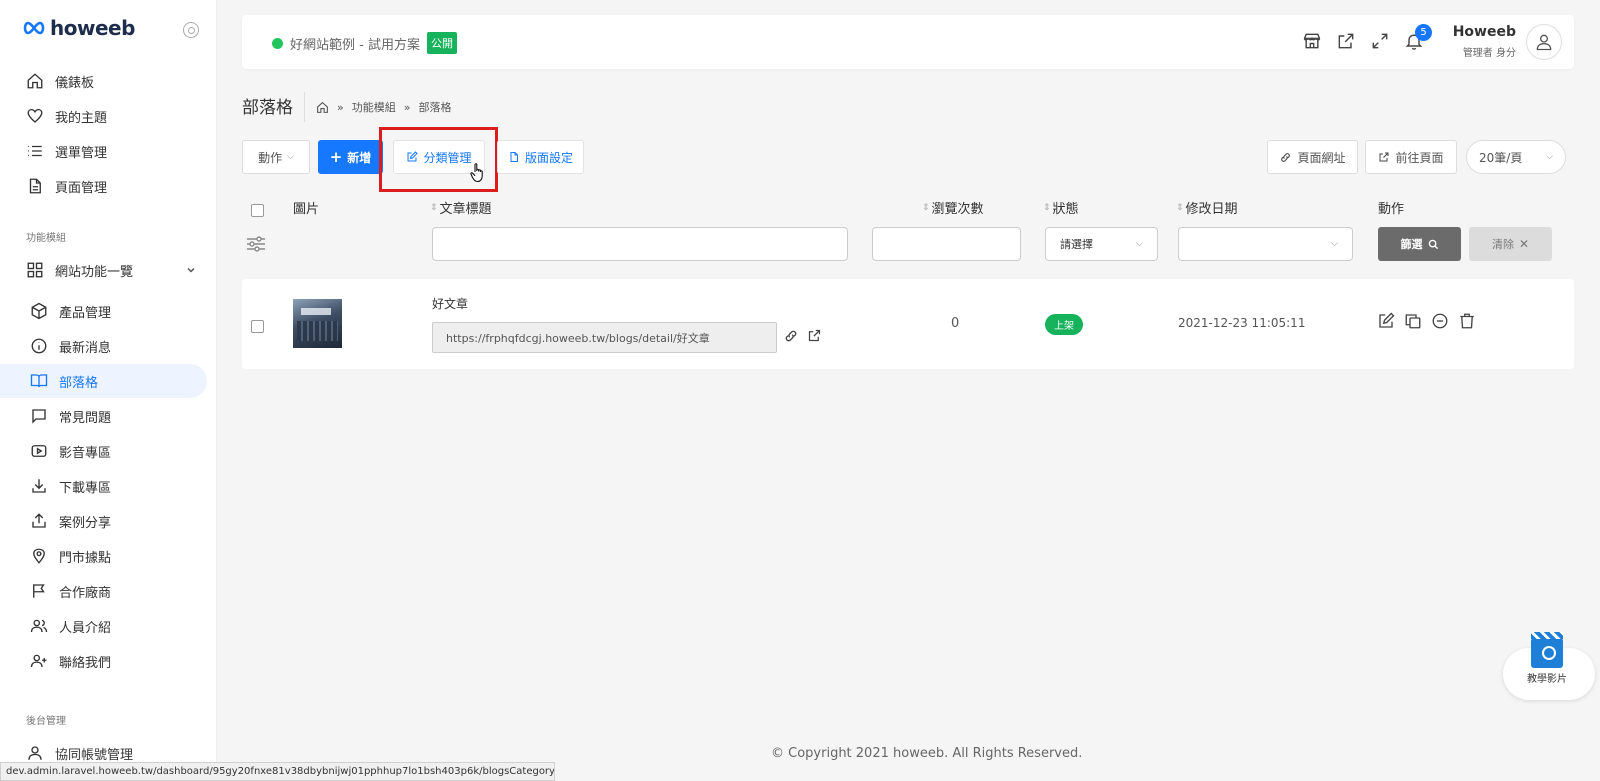  What do you see at coordinates (103, 591) in the screenshot?
I see `sidebar-item-partners: 合作廠商` at bounding box center [103, 591].